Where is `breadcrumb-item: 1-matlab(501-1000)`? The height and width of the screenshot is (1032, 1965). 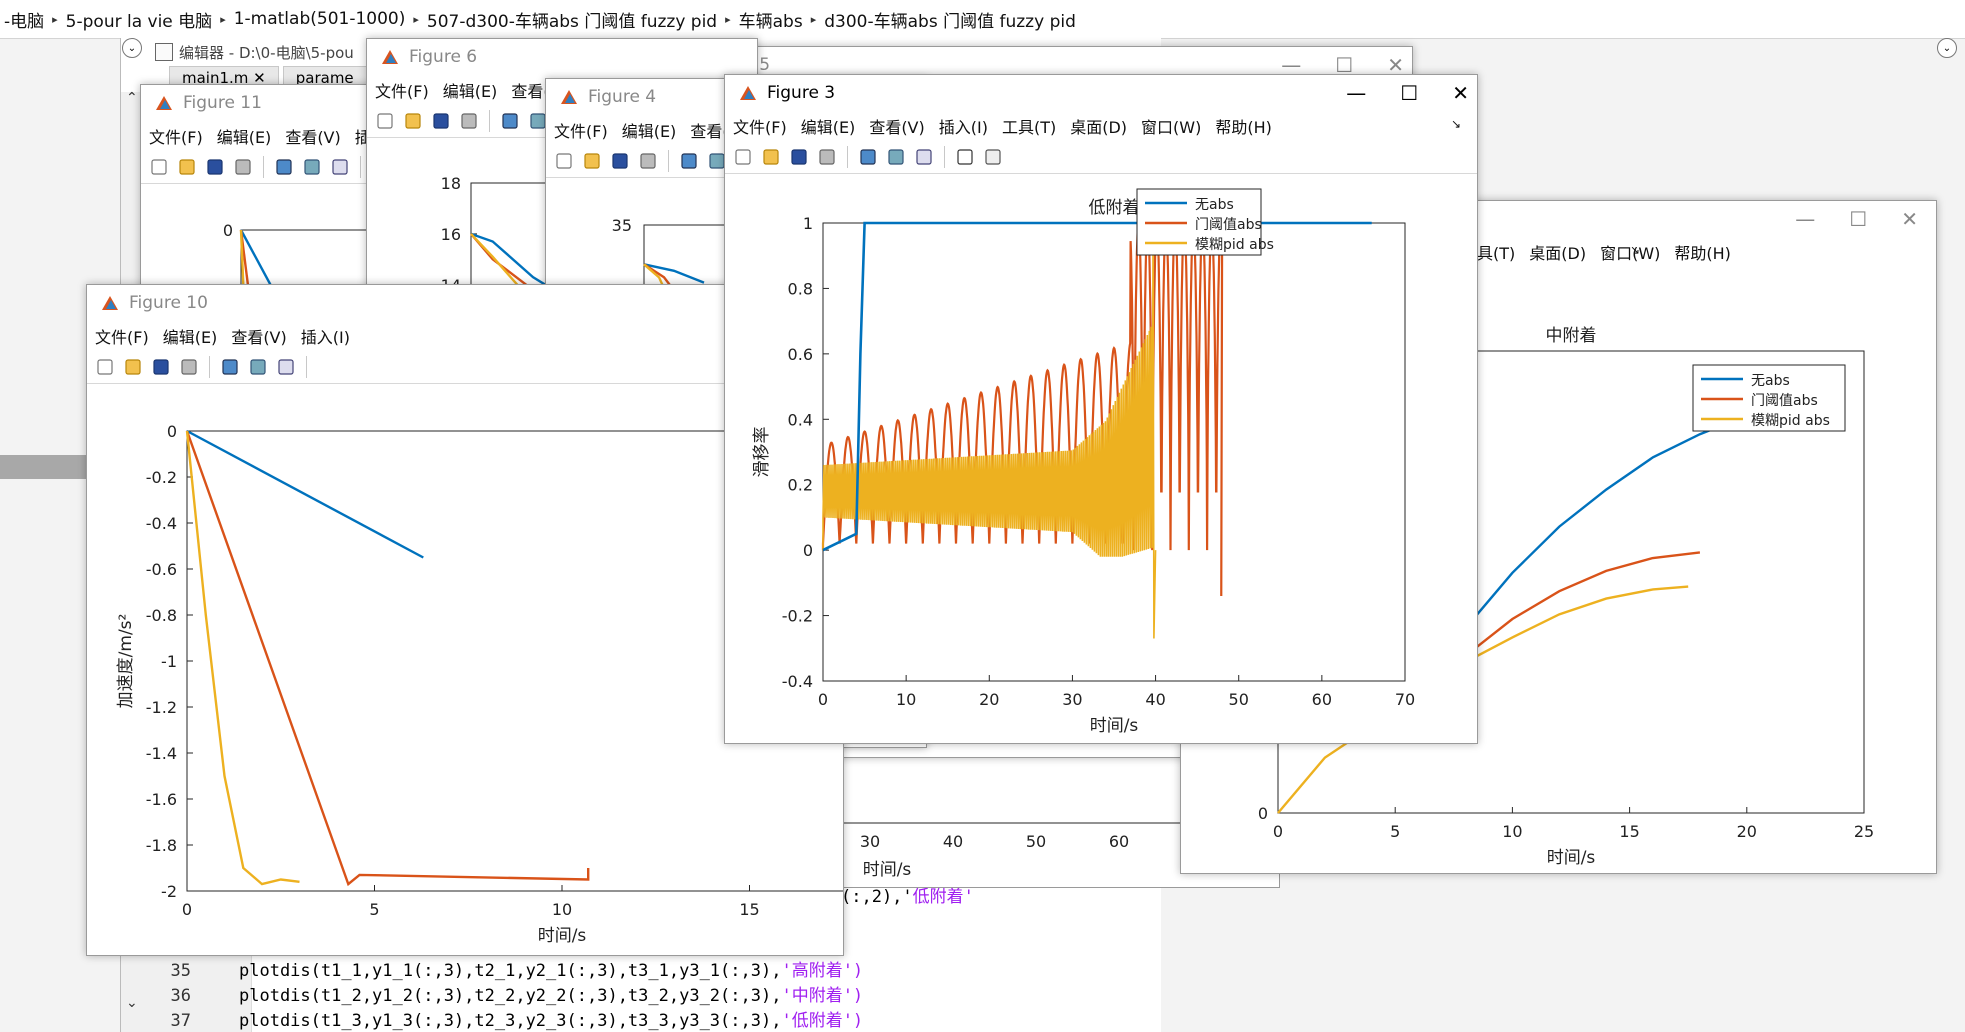 breadcrumb-item: 1-matlab(501-1000) is located at coordinates (320, 19).